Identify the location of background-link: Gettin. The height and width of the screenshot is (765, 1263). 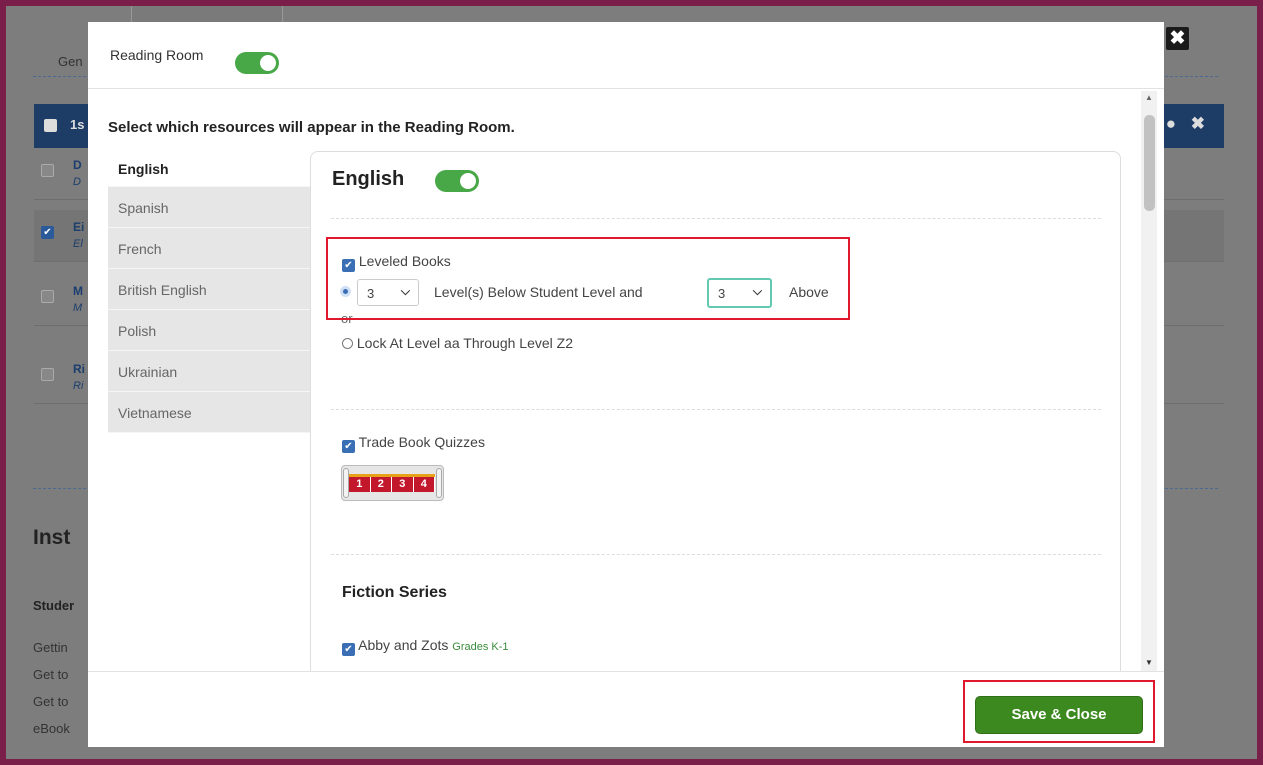
(50, 647).